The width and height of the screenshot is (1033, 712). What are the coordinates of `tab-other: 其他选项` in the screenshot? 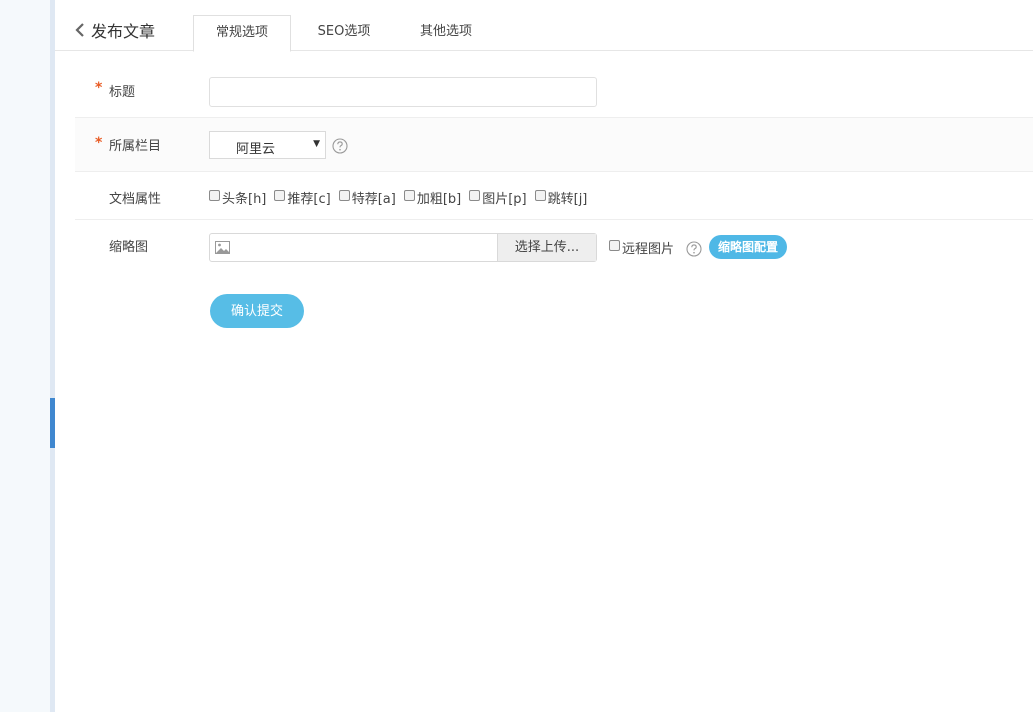 It's located at (446, 33).